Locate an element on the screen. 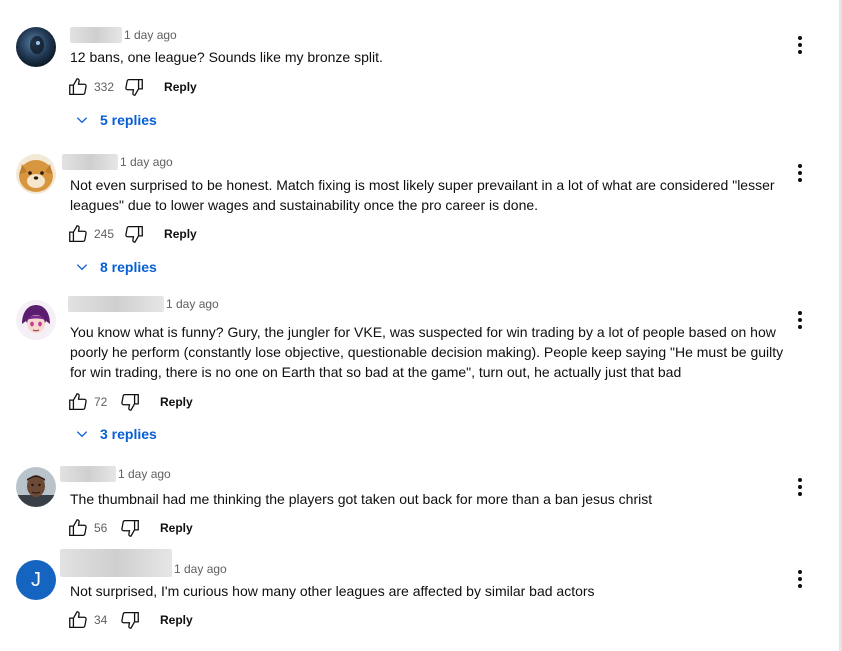 The height and width of the screenshot is (651, 842). comment-actions: 332 Reply is located at coordinates (131, 87).